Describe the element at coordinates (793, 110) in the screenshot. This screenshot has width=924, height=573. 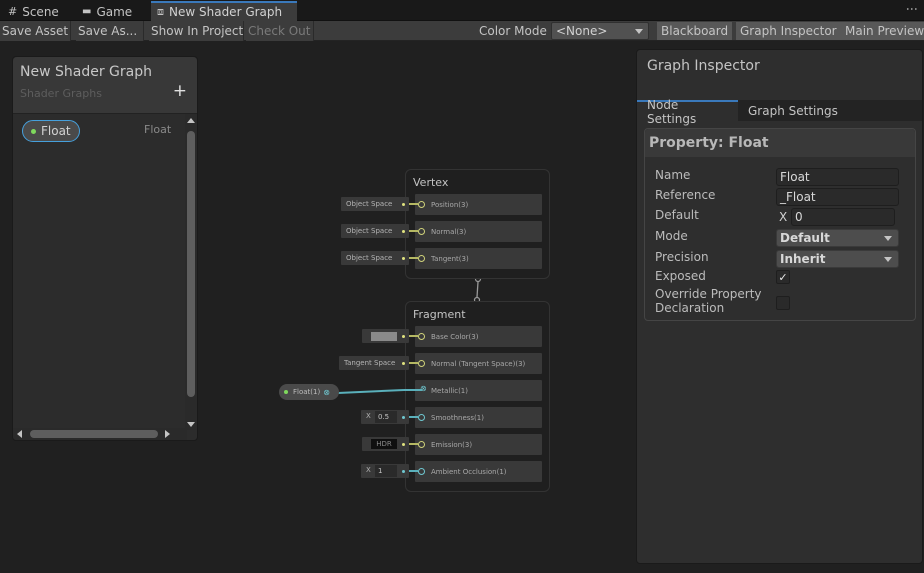
I see `tab-graph-settings: Graph Settings` at that location.